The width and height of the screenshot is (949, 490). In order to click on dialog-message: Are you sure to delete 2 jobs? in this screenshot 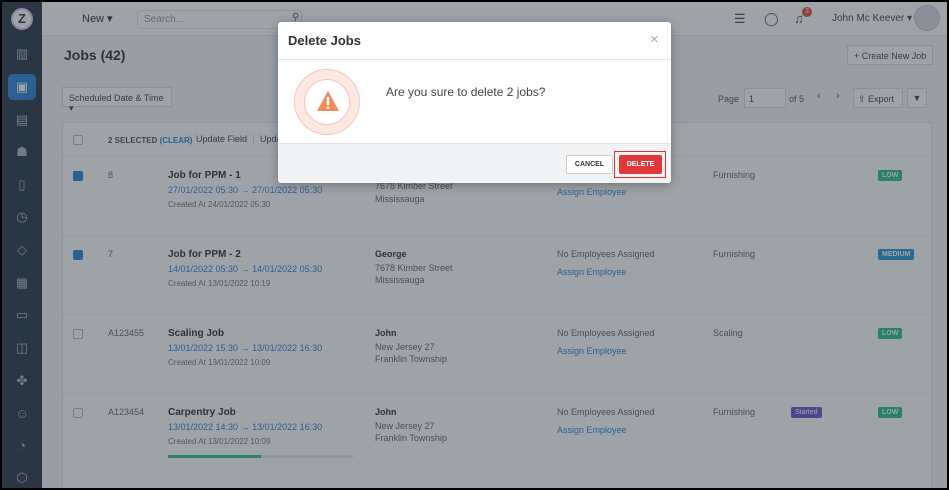, I will do `click(466, 92)`.